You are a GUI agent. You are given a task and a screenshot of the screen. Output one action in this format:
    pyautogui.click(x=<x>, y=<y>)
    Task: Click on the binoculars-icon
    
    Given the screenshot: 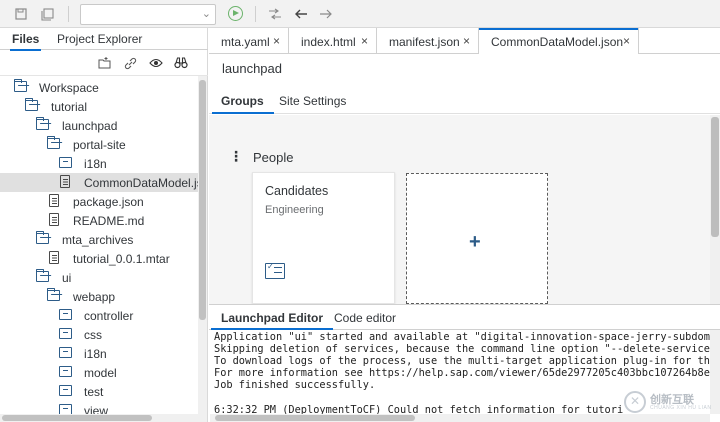 What is the action you would take?
    pyautogui.click(x=181, y=63)
    